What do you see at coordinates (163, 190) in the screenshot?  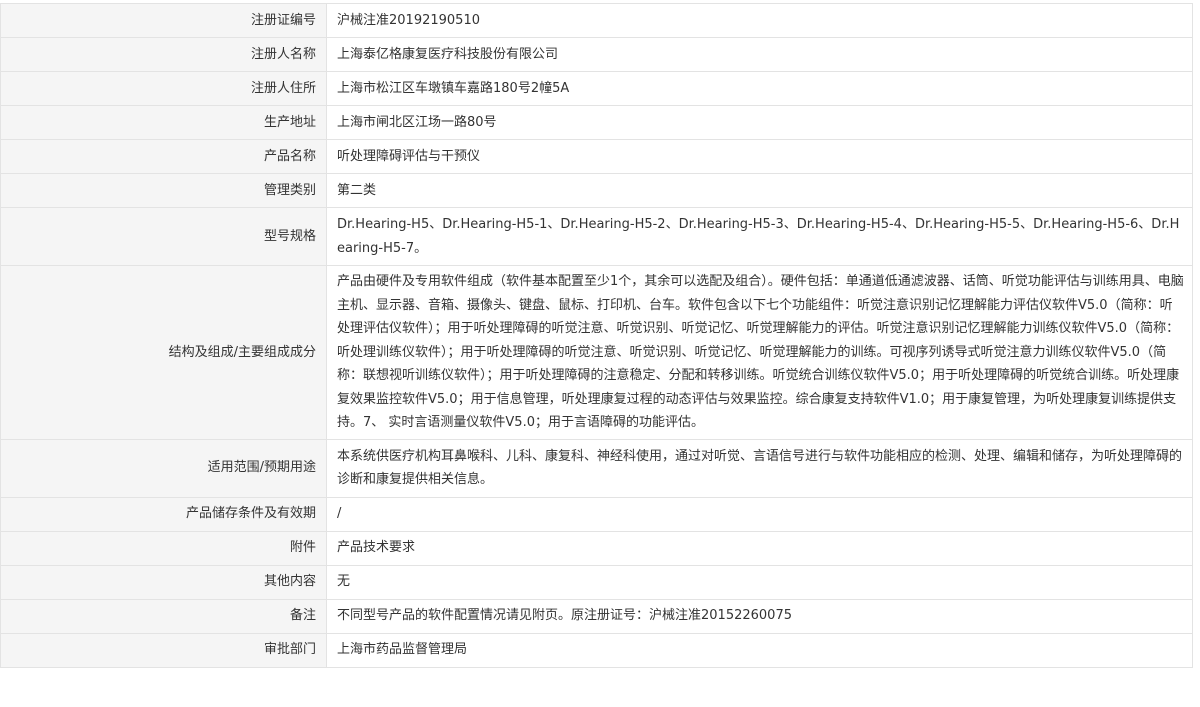 I see `row-label: 管理类别` at bounding box center [163, 190].